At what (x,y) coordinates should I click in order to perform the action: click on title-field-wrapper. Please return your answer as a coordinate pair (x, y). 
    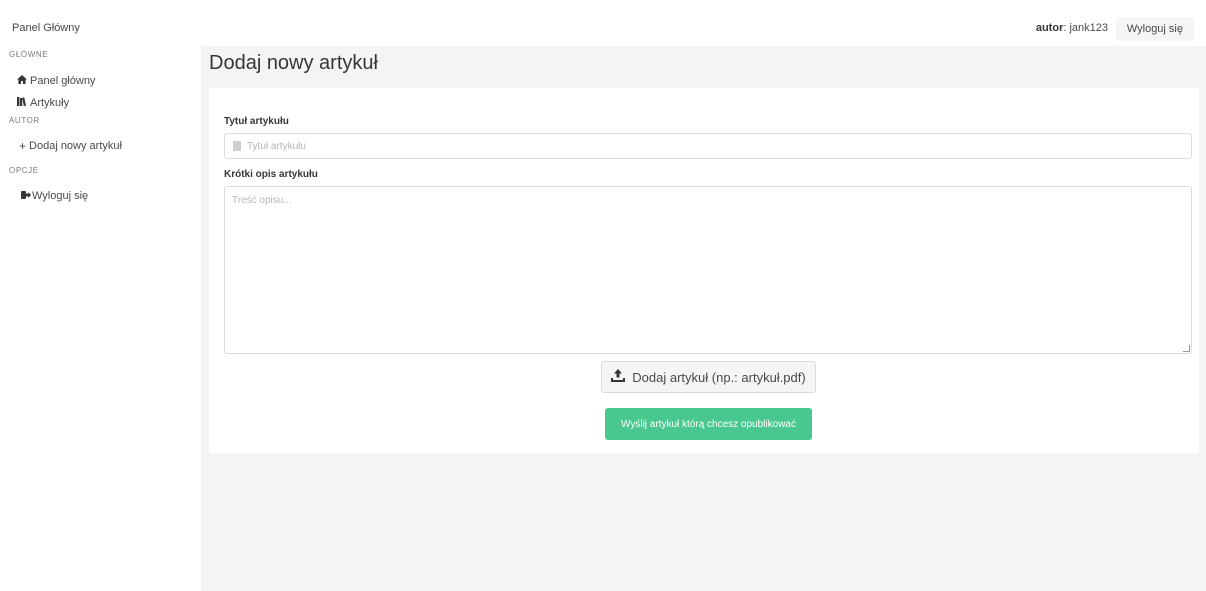
    Looking at the image, I should click on (708, 146).